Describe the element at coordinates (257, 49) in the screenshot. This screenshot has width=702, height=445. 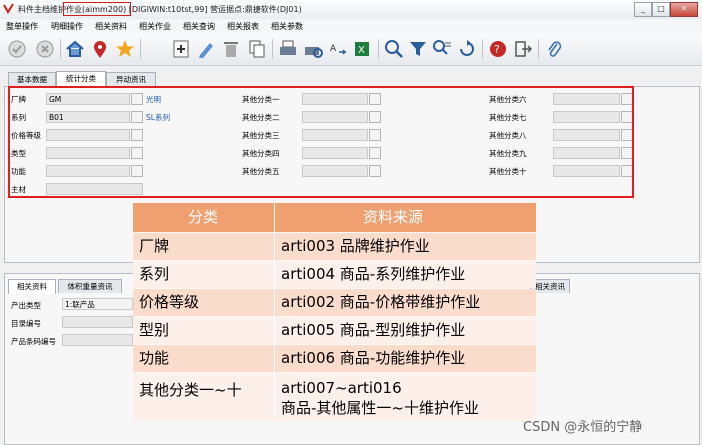
I see `copy-icon` at that location.